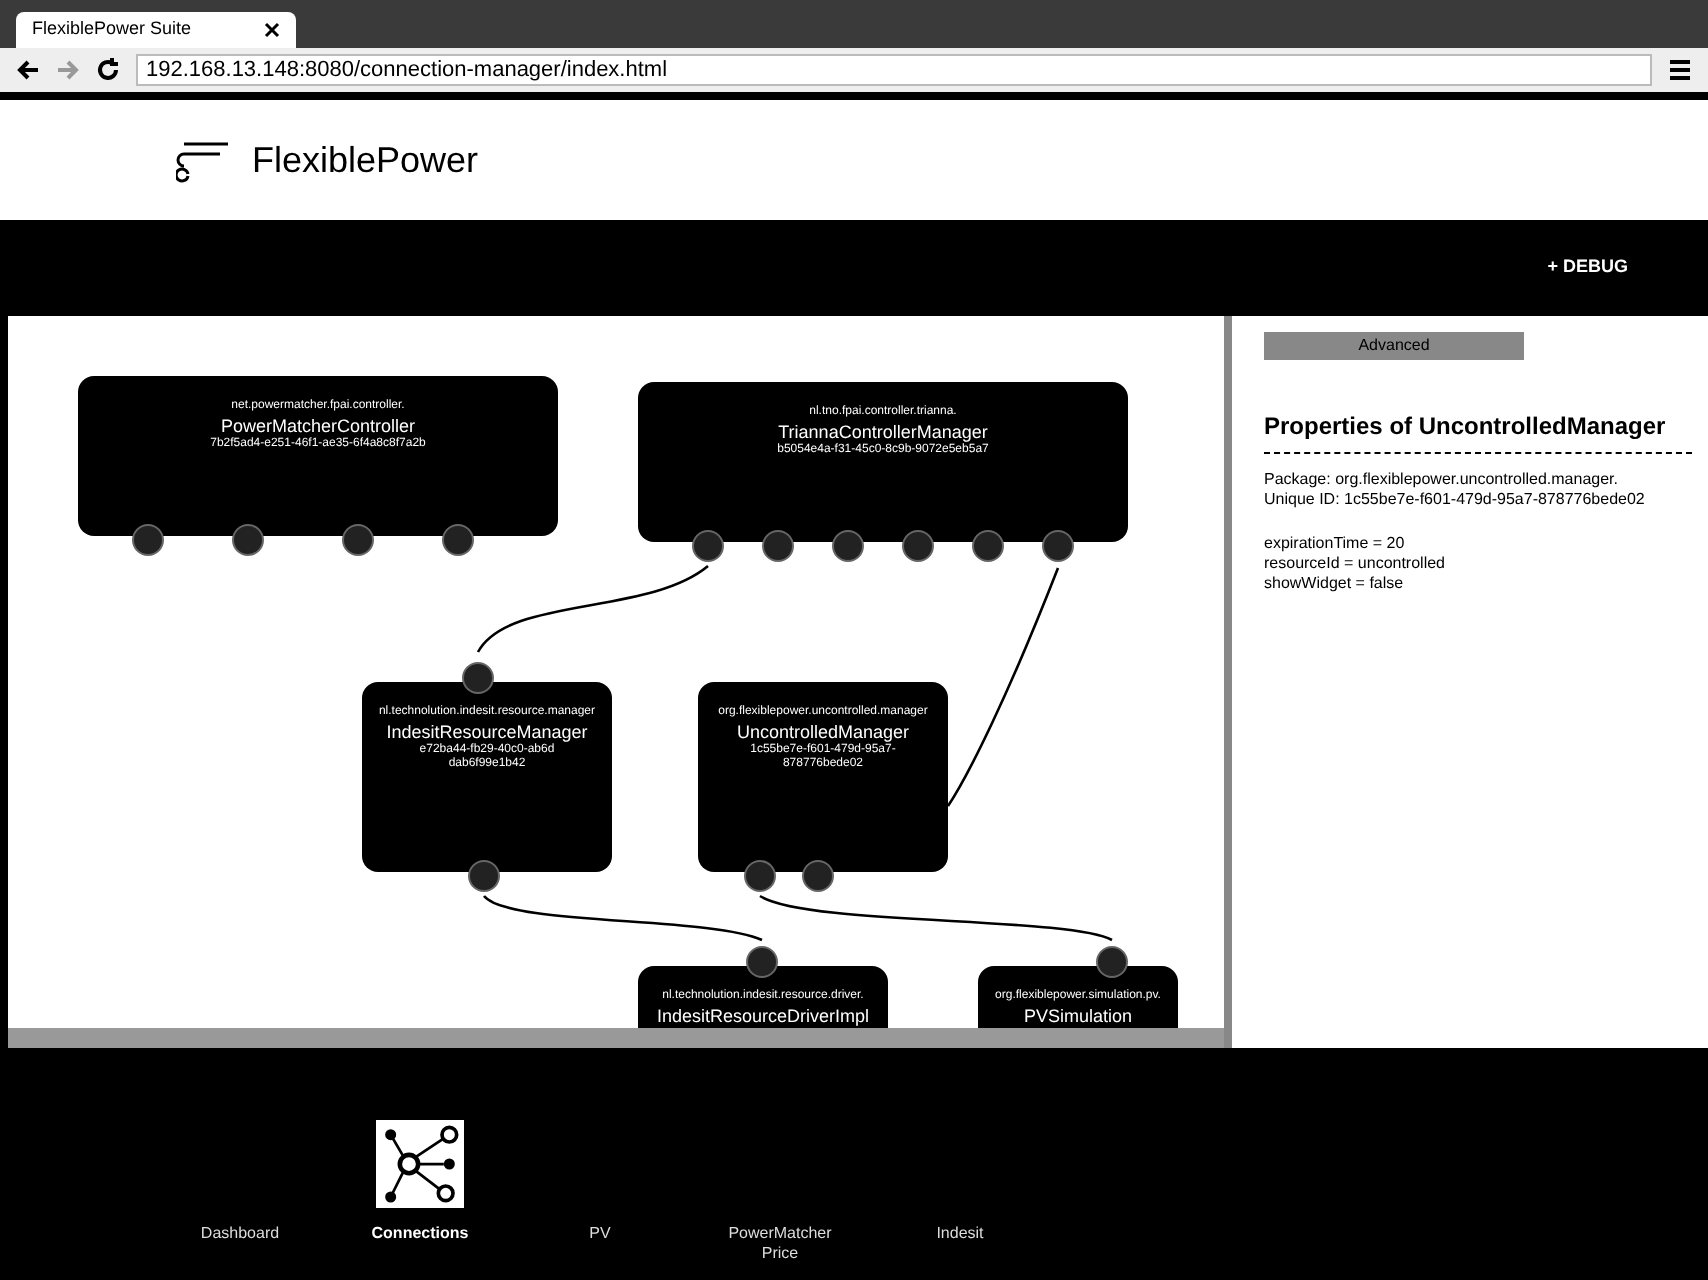 The height and width of the screenshot is (1280, 1708). I want to click on logo-text: FlexiblePower, so click(365, 160).